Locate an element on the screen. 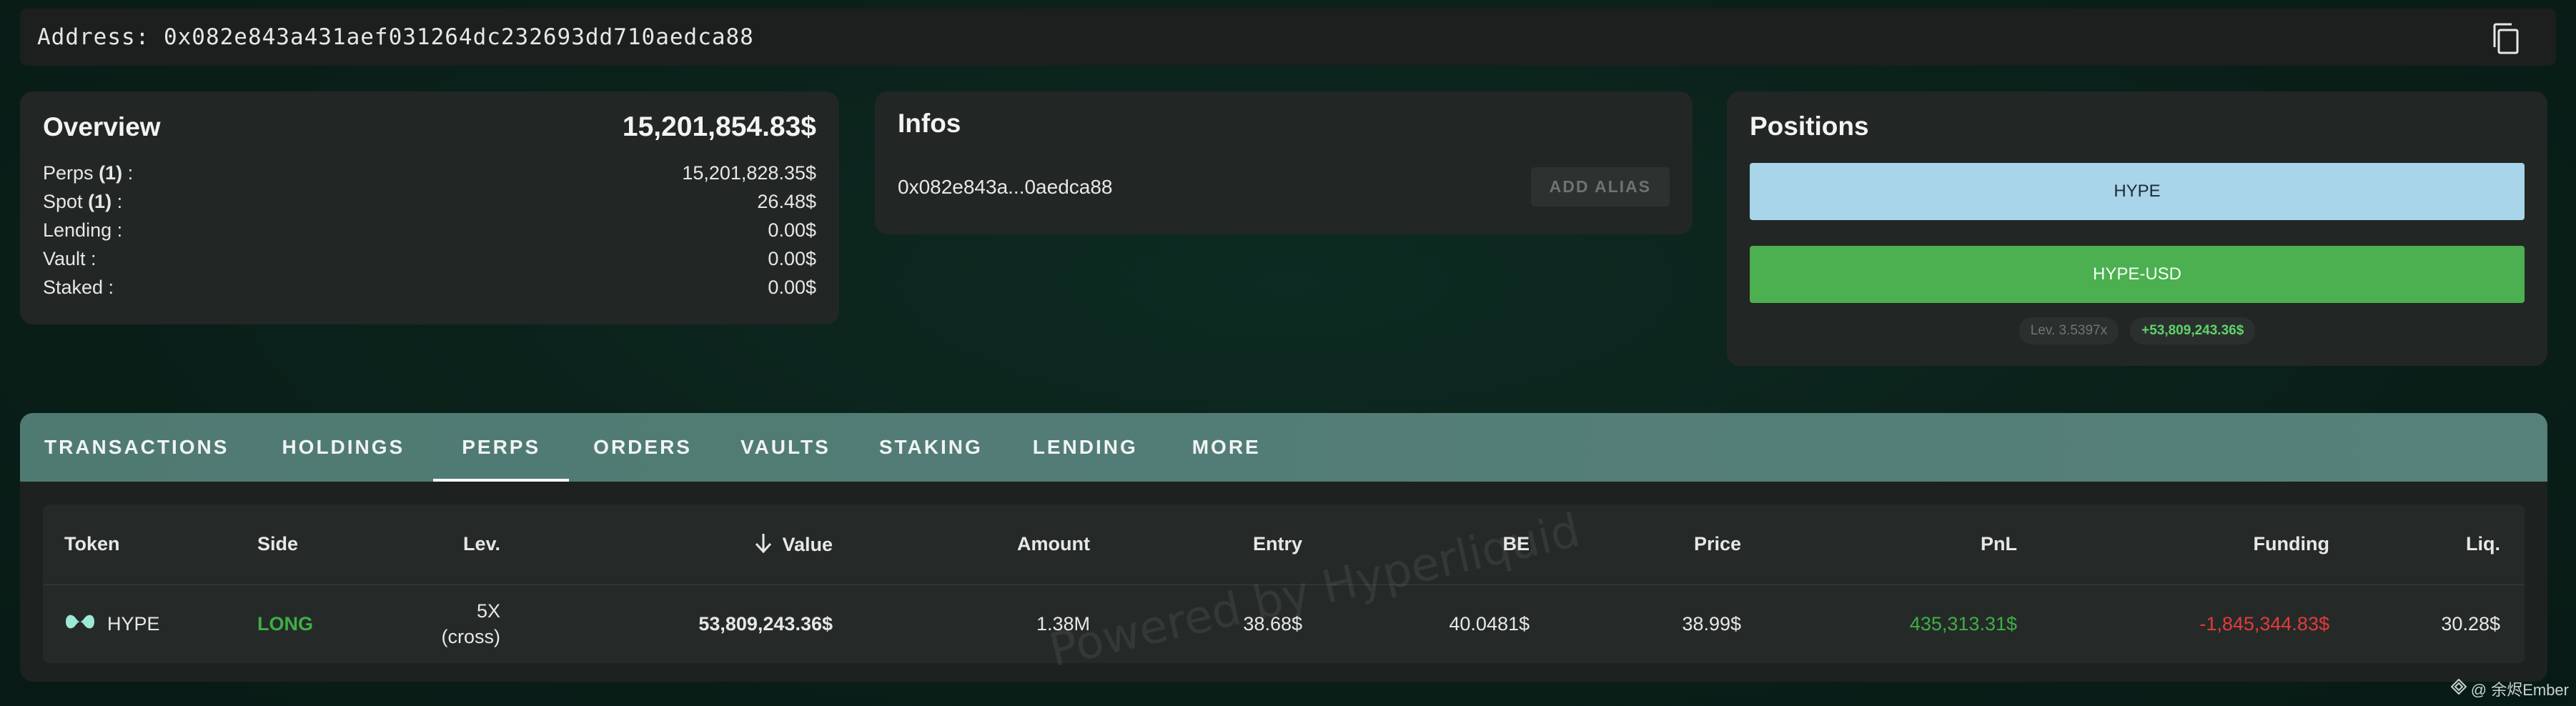 The image size is (2576, 706). hyperliquid-logo-icon is located at coordinates (80, 625).